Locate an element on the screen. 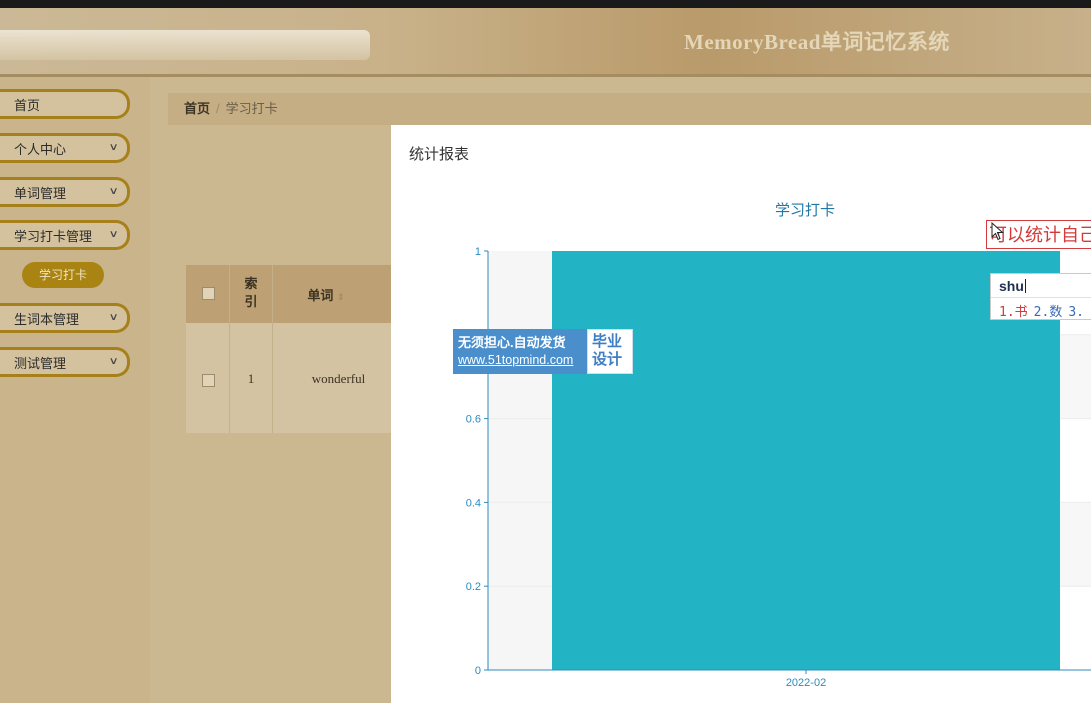 The height and width of the screenshot is (703, 1091). watermark-badge: 毕业设计 is located at coordinates (610, 351).